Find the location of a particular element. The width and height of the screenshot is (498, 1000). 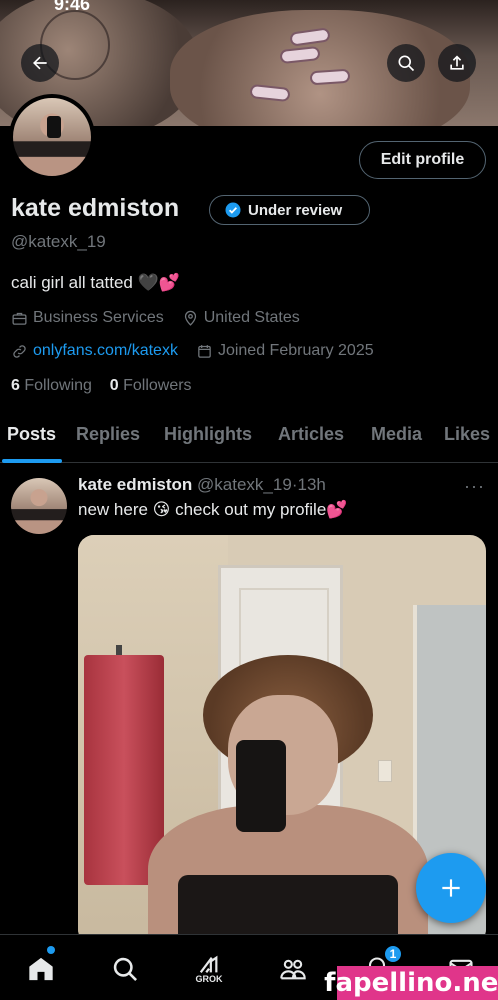

arrow-left-icon is located at coordinates (40, 63).